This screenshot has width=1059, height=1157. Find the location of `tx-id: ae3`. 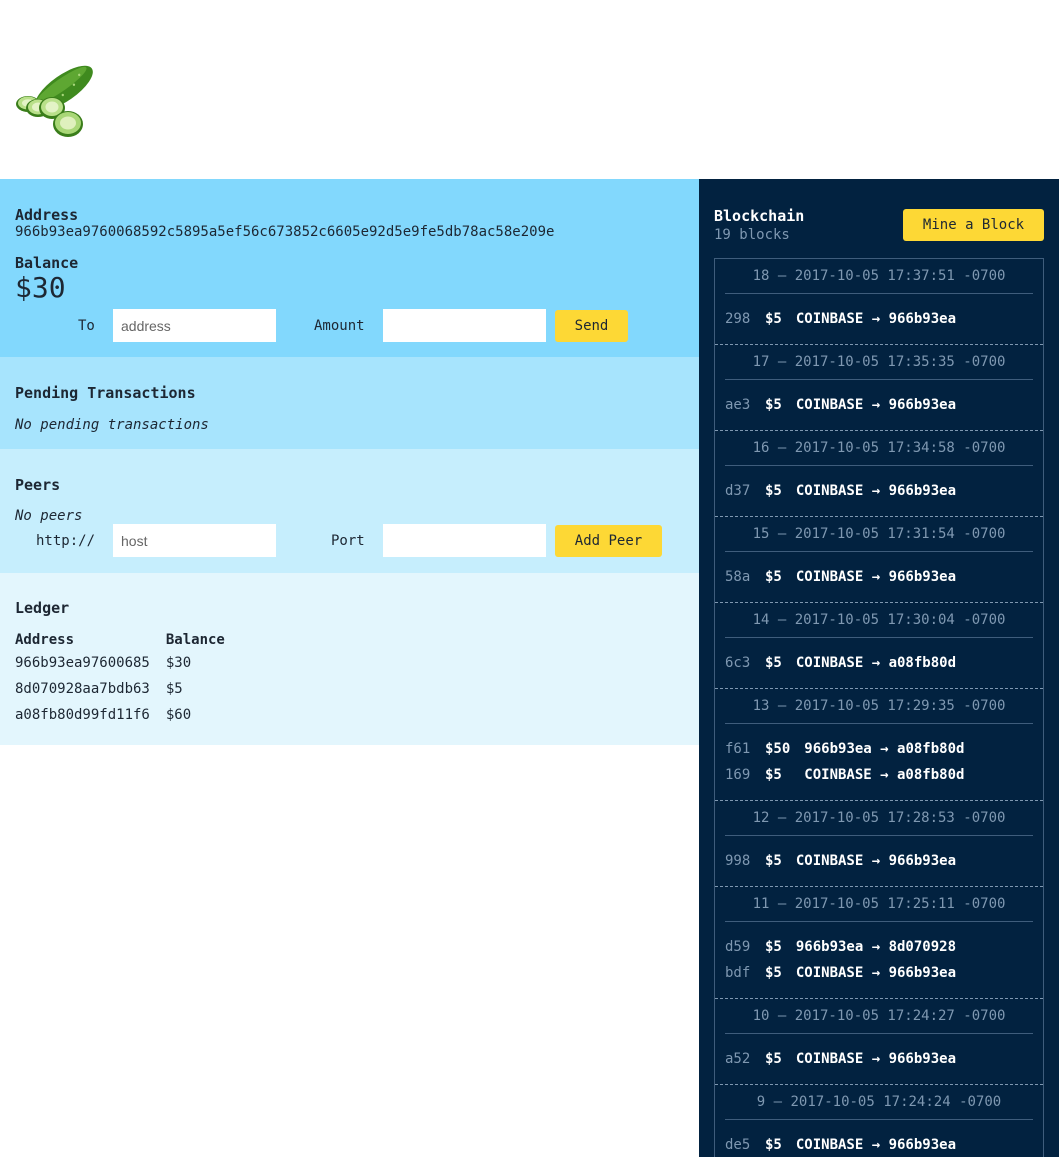

tx-id: ae3 is located at coordinates (738, 405).